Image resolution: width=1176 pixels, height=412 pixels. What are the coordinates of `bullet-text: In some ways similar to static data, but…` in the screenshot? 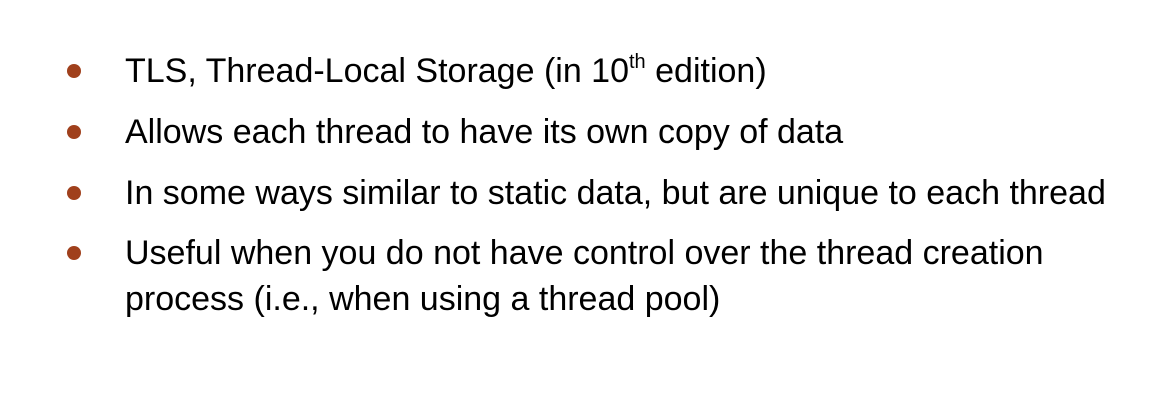 It's located at (615, 193).